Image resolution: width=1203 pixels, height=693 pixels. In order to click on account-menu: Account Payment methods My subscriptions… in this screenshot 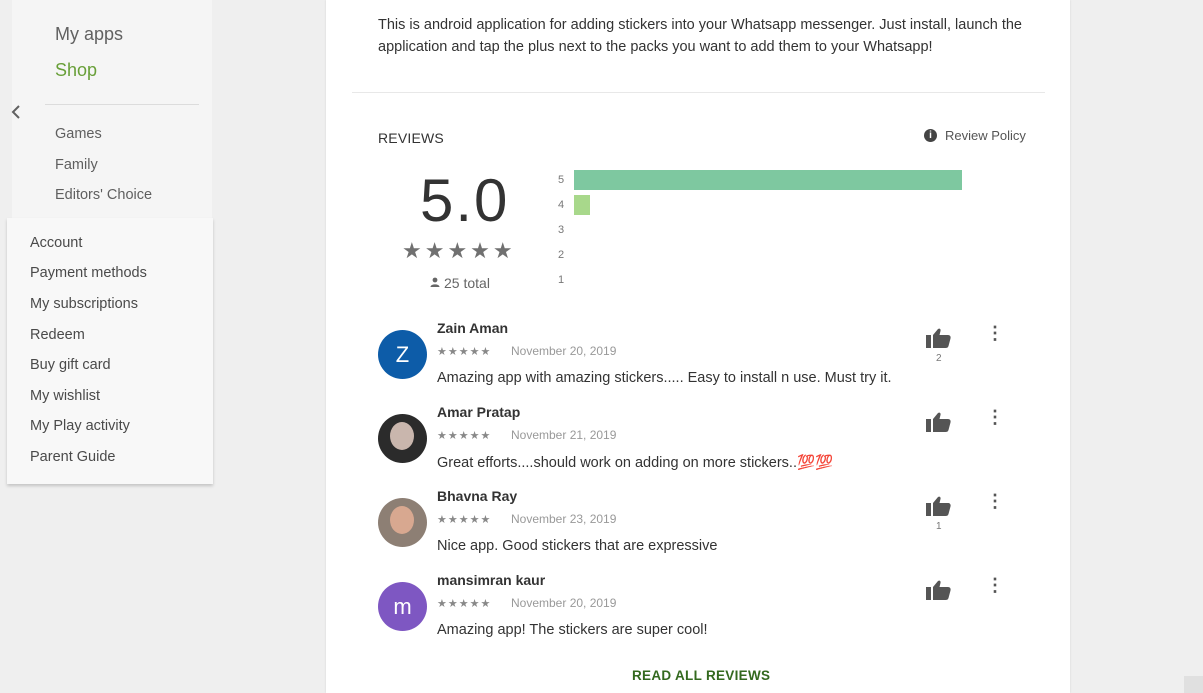, I will do `click(110, 351)`.